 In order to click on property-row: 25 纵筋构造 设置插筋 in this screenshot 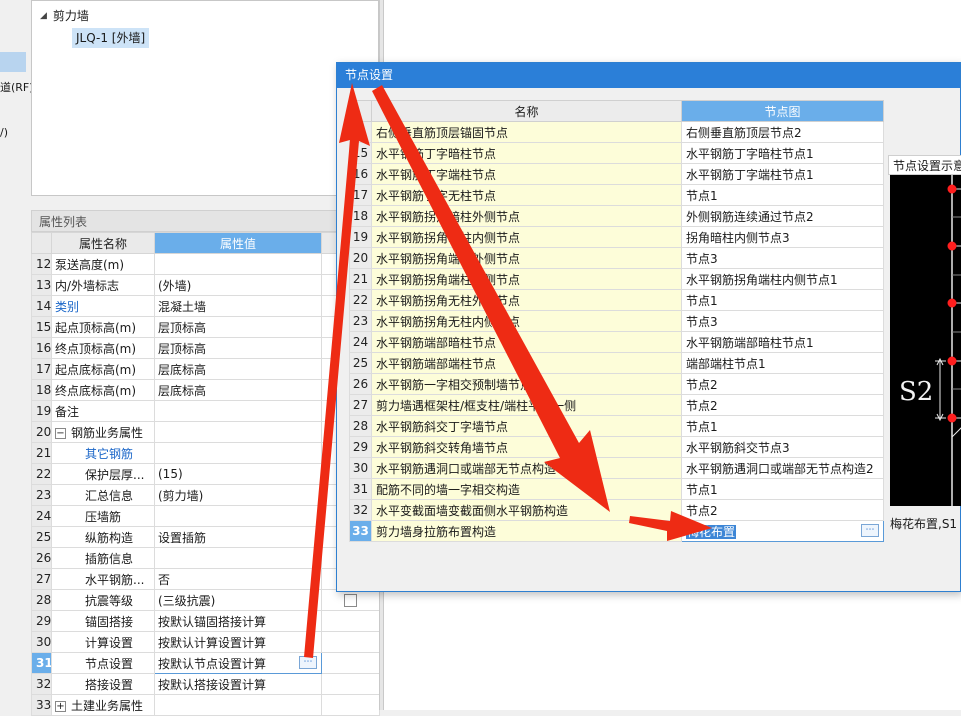, I will do `click(205, 537)`.